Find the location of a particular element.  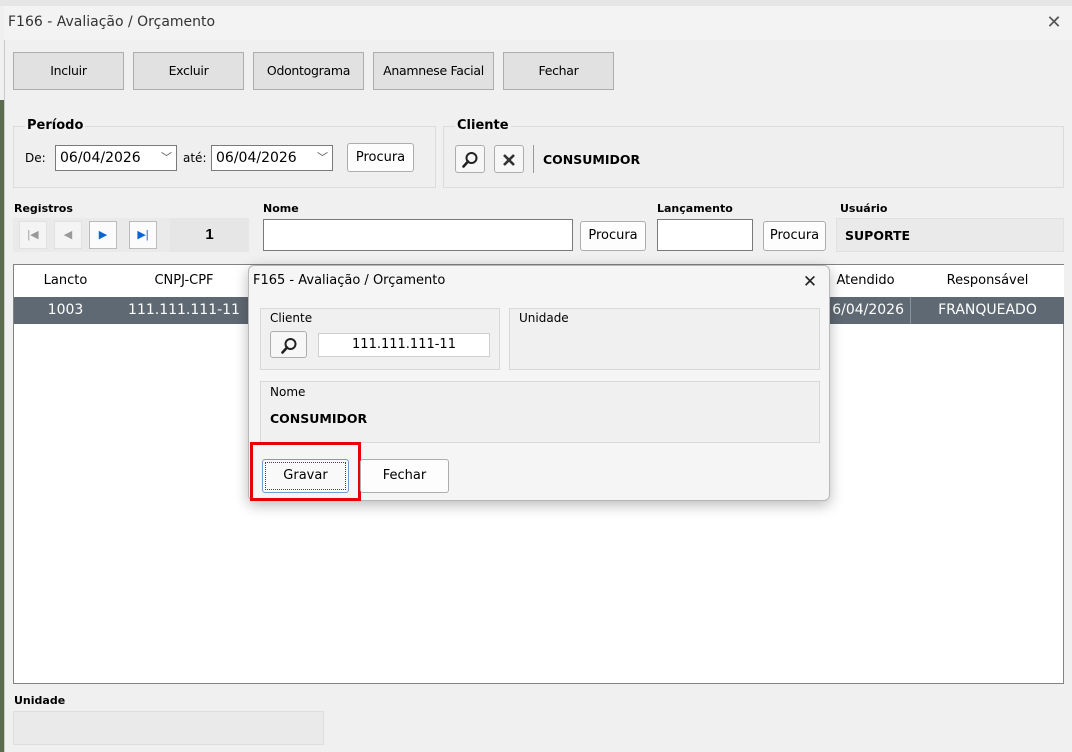

usuario-value: SUPORTE is located at coordinates (878, 235).